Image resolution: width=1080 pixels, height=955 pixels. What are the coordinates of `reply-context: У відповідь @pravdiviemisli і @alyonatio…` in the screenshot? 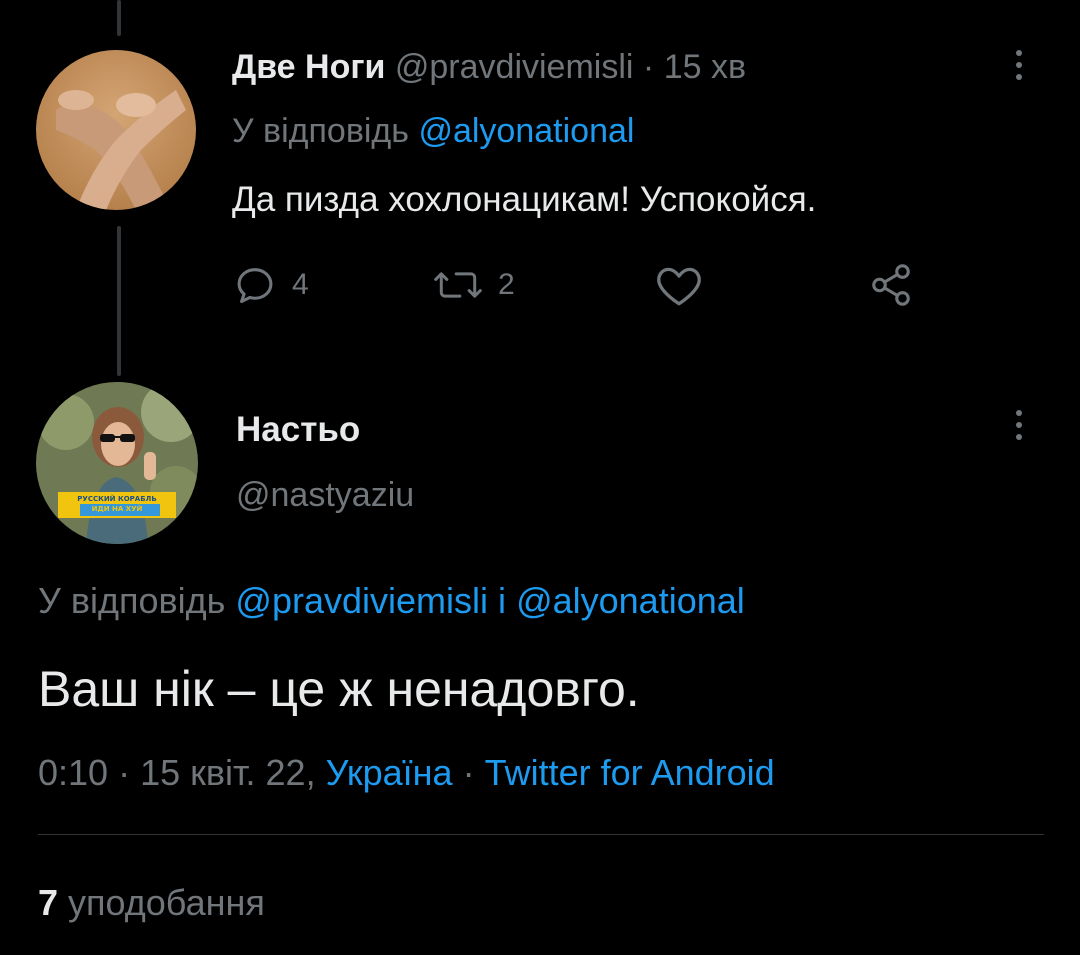 It's located at (391, 601).